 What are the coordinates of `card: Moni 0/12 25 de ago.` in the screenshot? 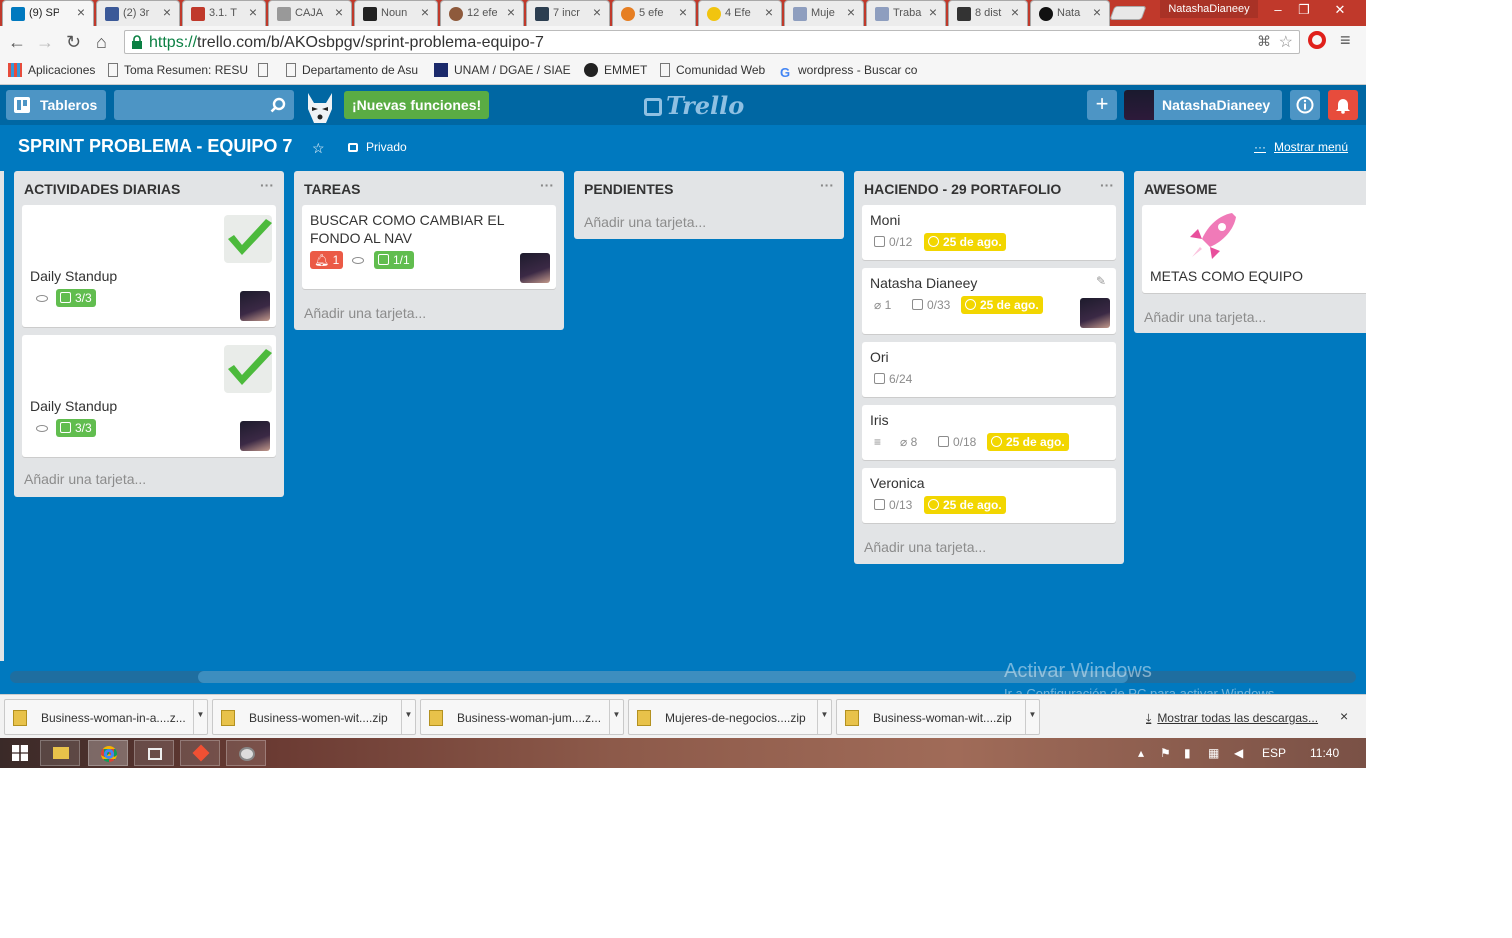 It's located at (989, 232).